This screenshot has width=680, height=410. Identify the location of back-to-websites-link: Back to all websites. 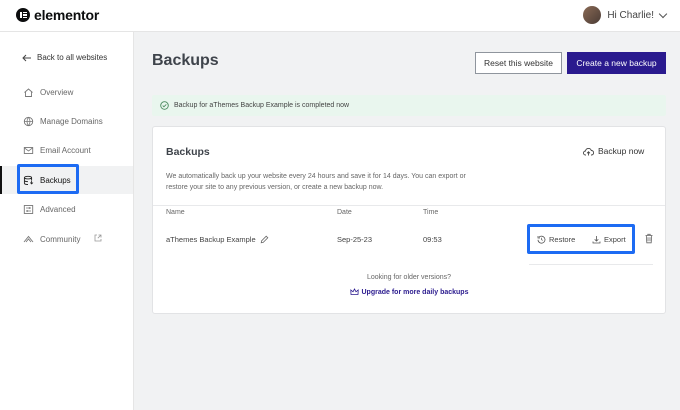
(64, 57).